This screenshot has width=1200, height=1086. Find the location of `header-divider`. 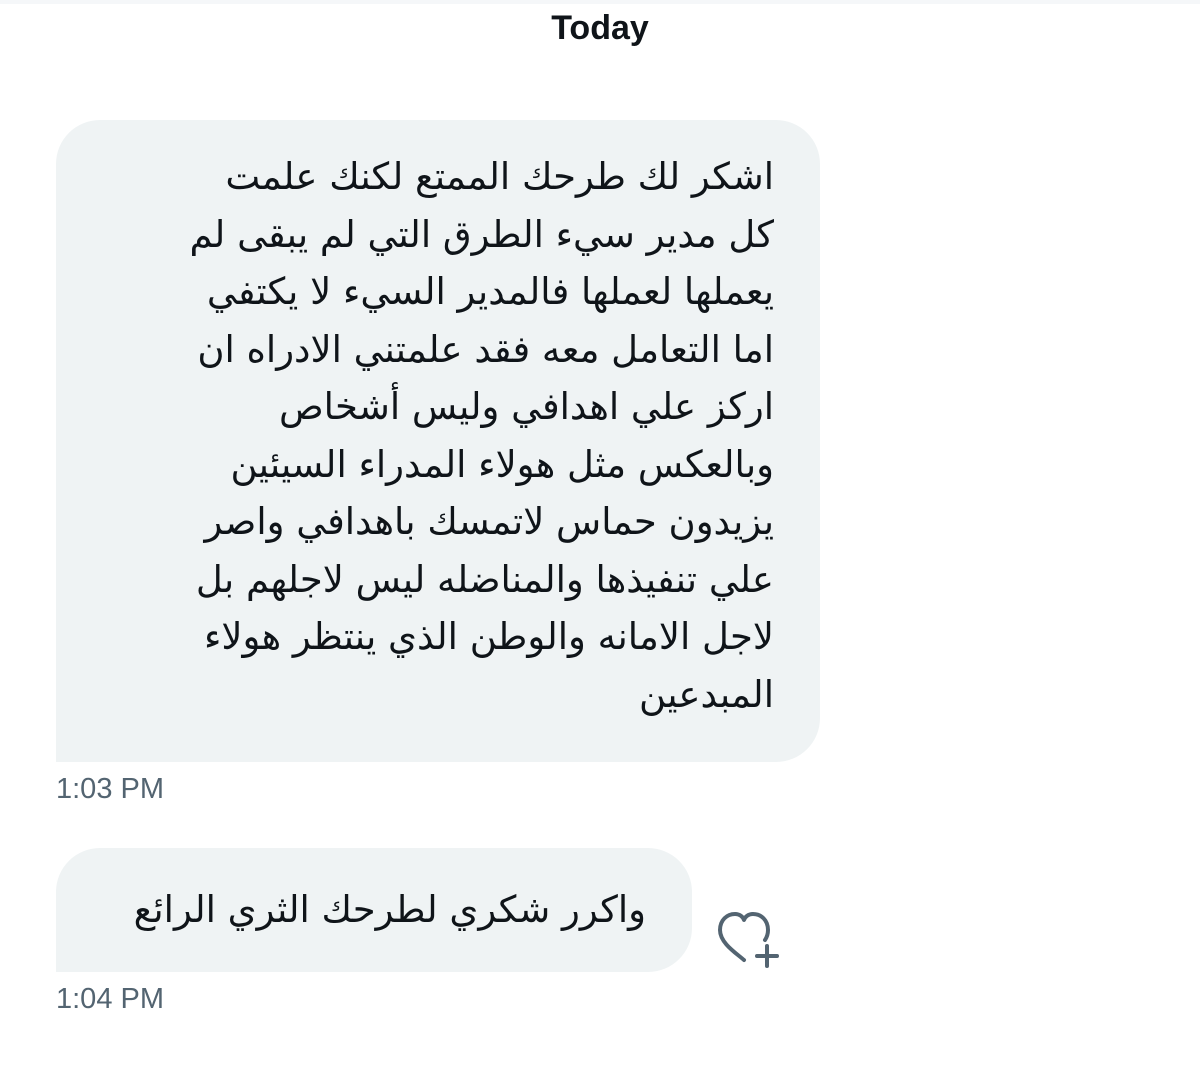

header-divider is located at coordinates (600, 2).